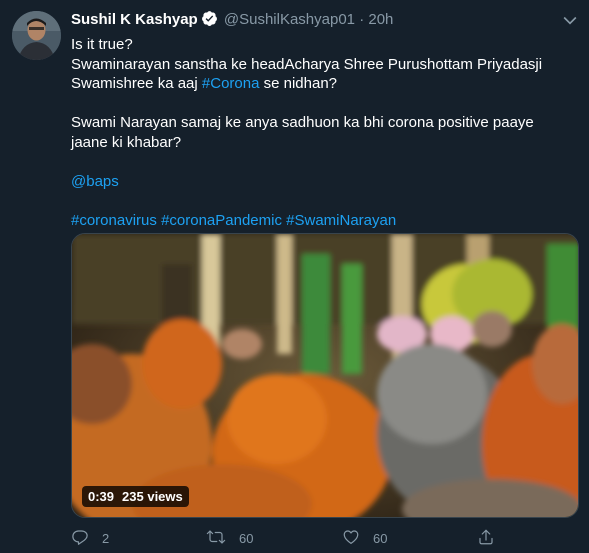 Image resolution: width=589 pixels, height=553 pixels. What do you see at coordinates (101, 496) in the screenshot?
I see `video-duration: 0:39` at bounding box center [101, 496].